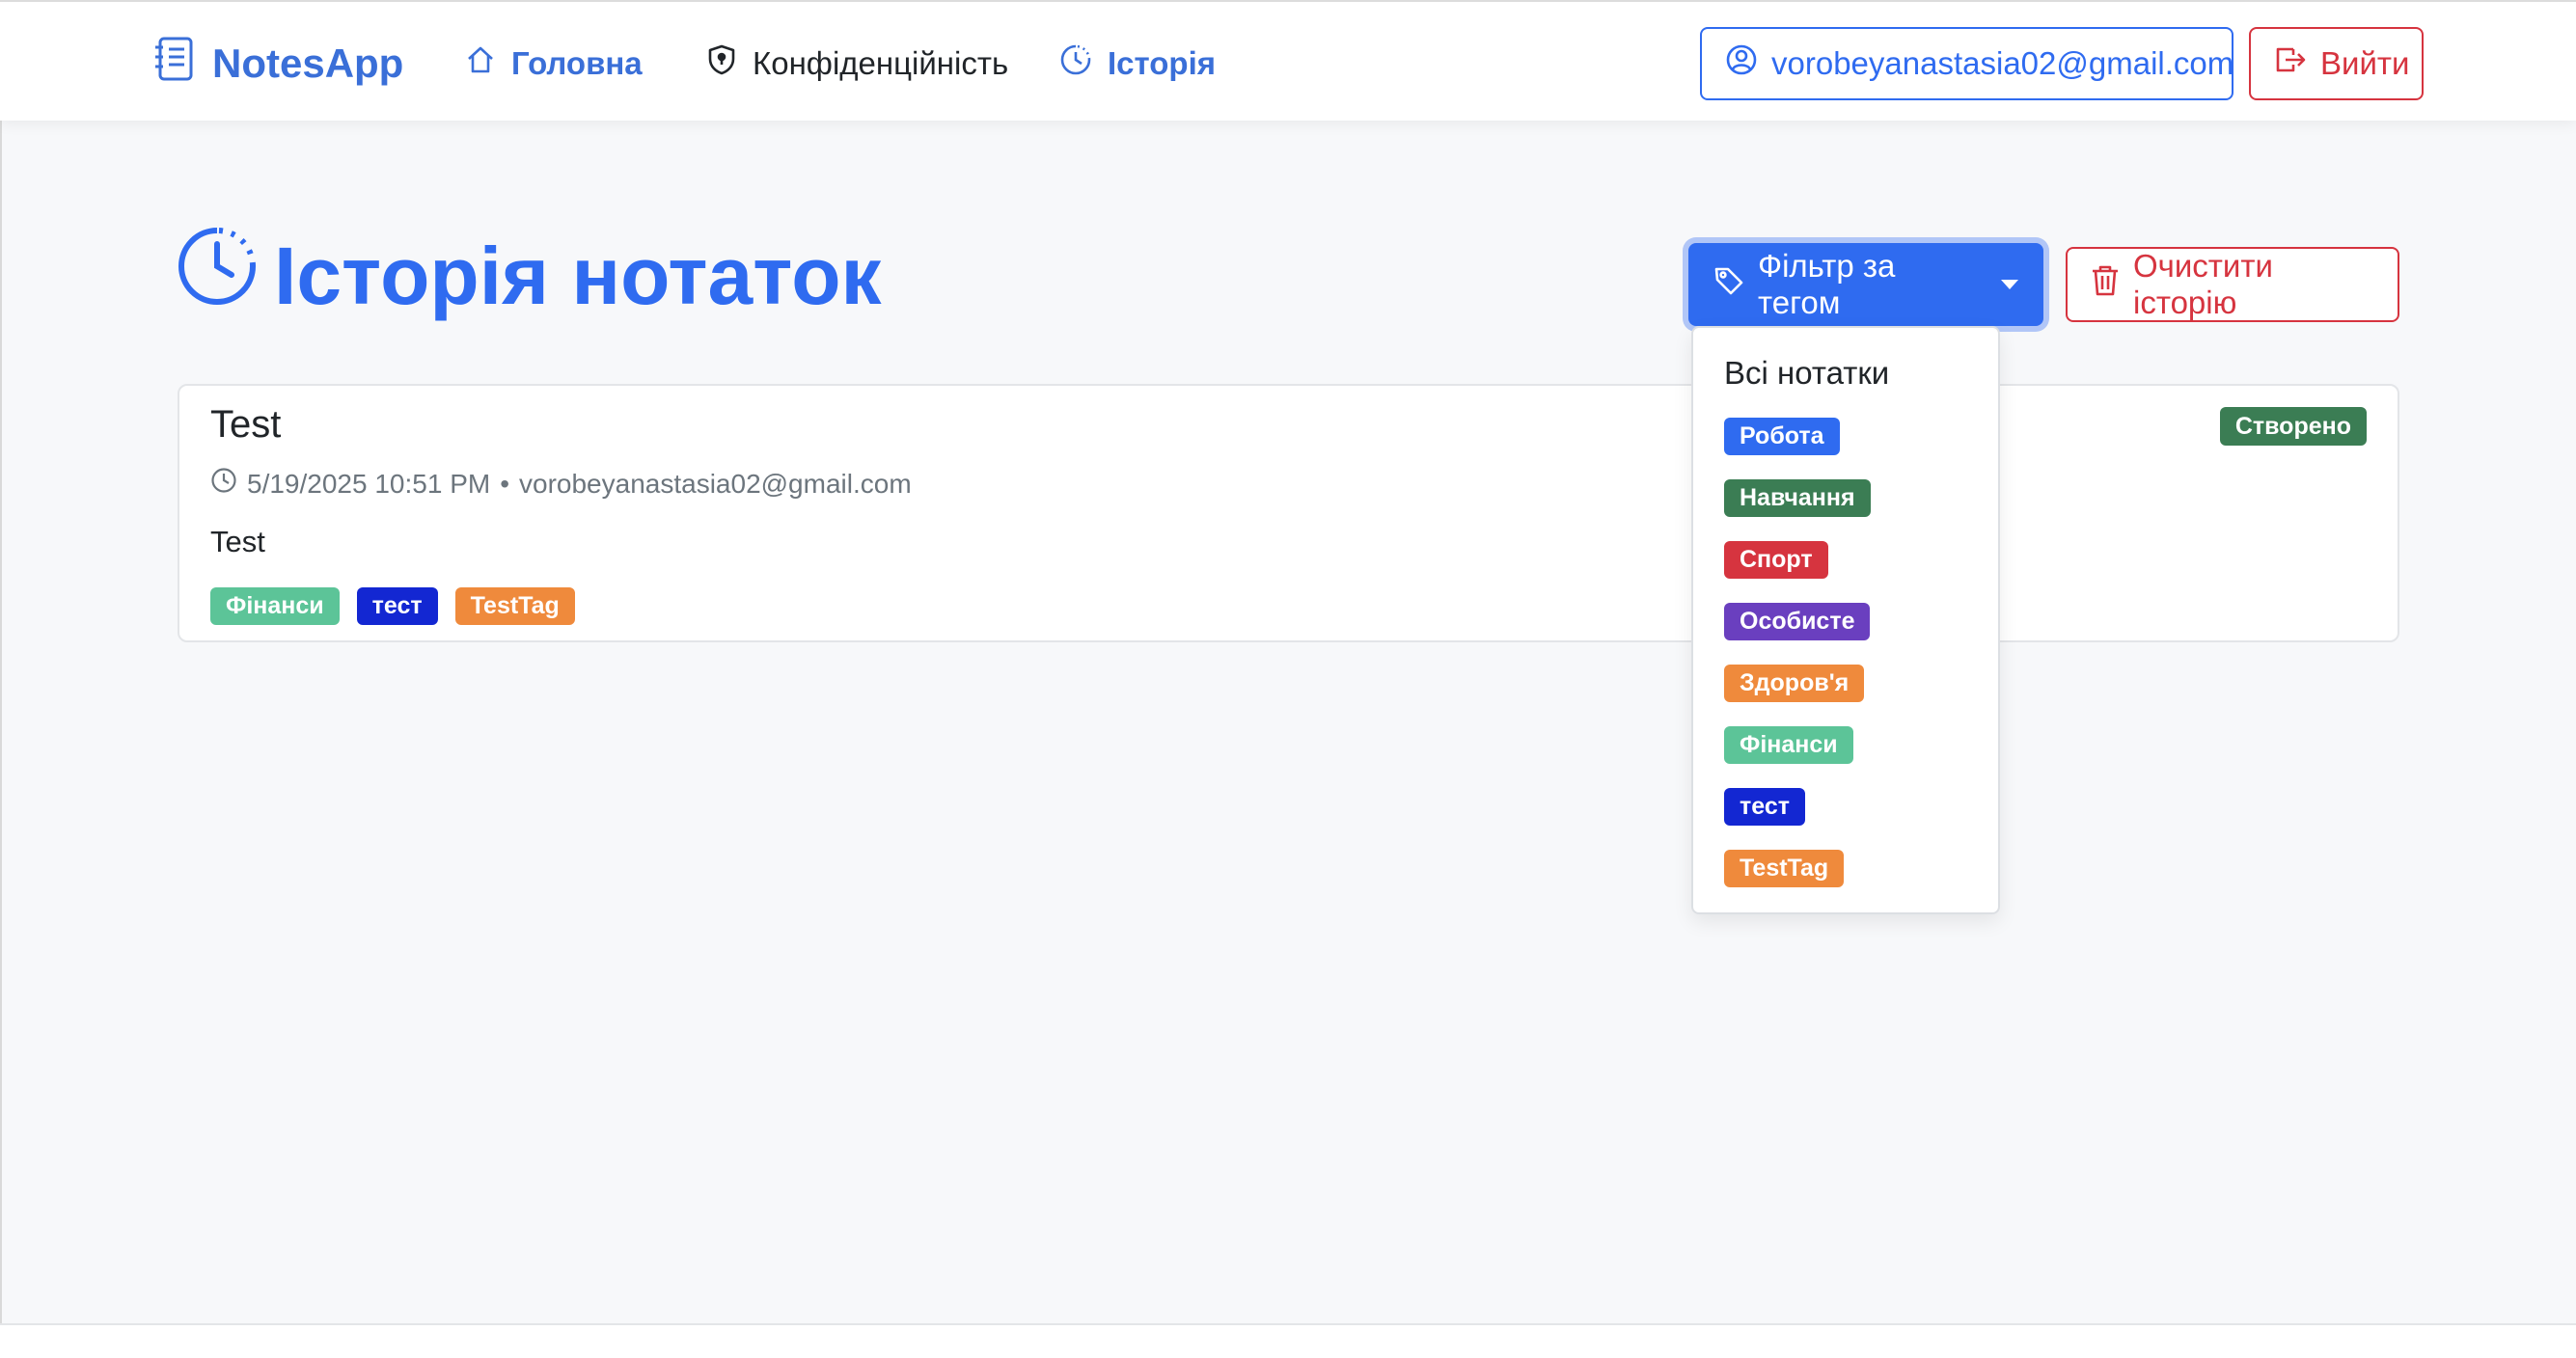 The width and height of the screenshot is (2576, 1358). Describe the element at coordinates (1827, 284) in the screenshot. I see `filter-button-label: Фільтр за тегом` at that location.